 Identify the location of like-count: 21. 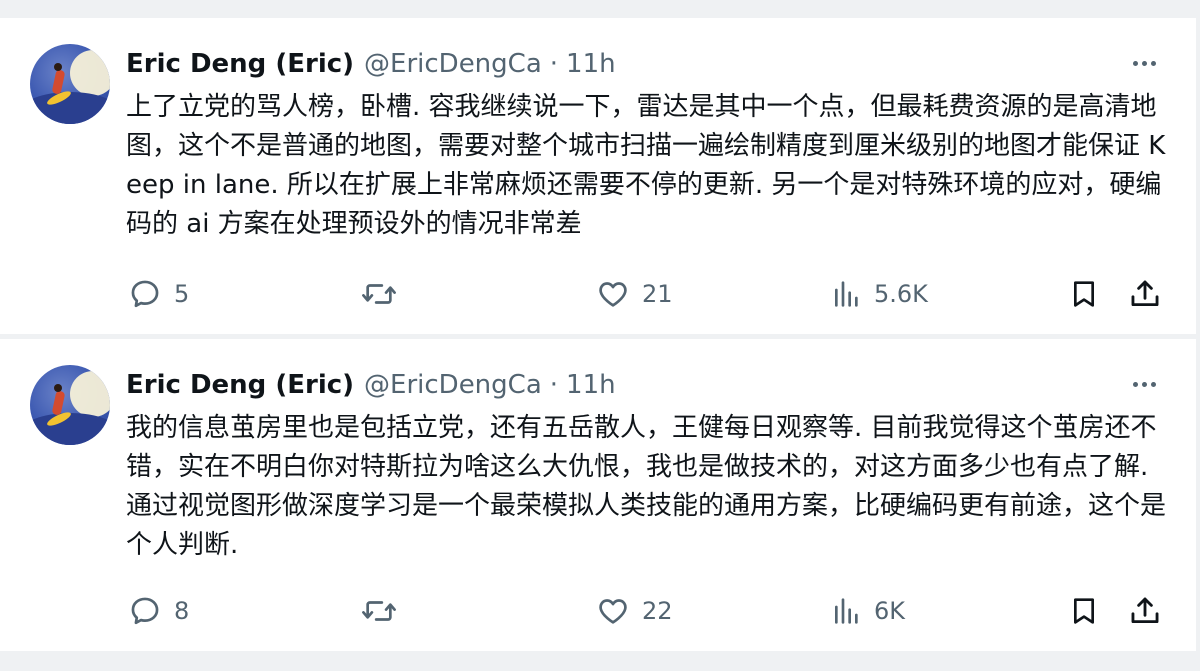
(657, 294).